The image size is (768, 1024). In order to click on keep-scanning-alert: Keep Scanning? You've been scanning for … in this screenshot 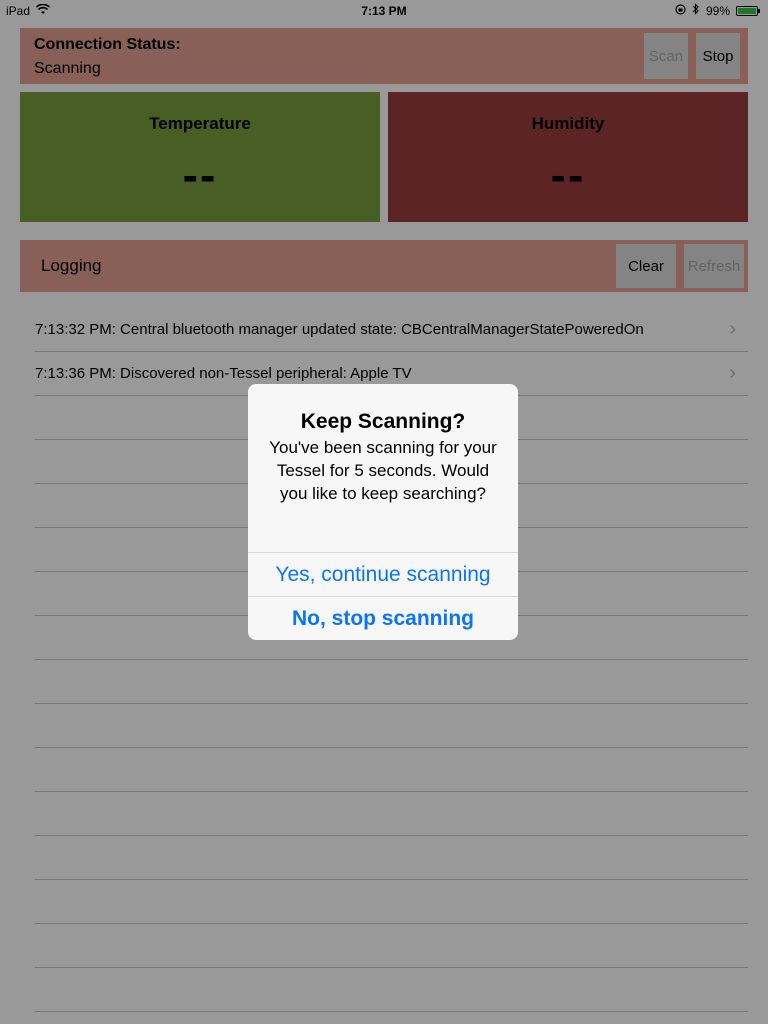, I will do `click(383, 512)`.